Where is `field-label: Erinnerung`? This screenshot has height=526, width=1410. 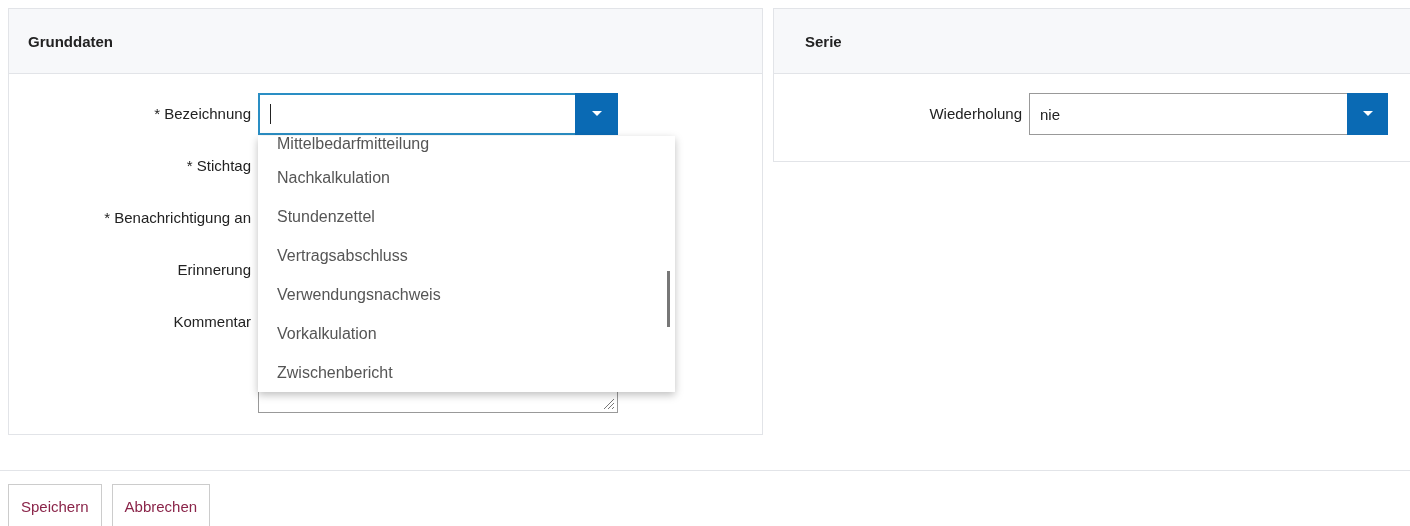
field-label: Erinnerung is located at coordinates (214, 270).